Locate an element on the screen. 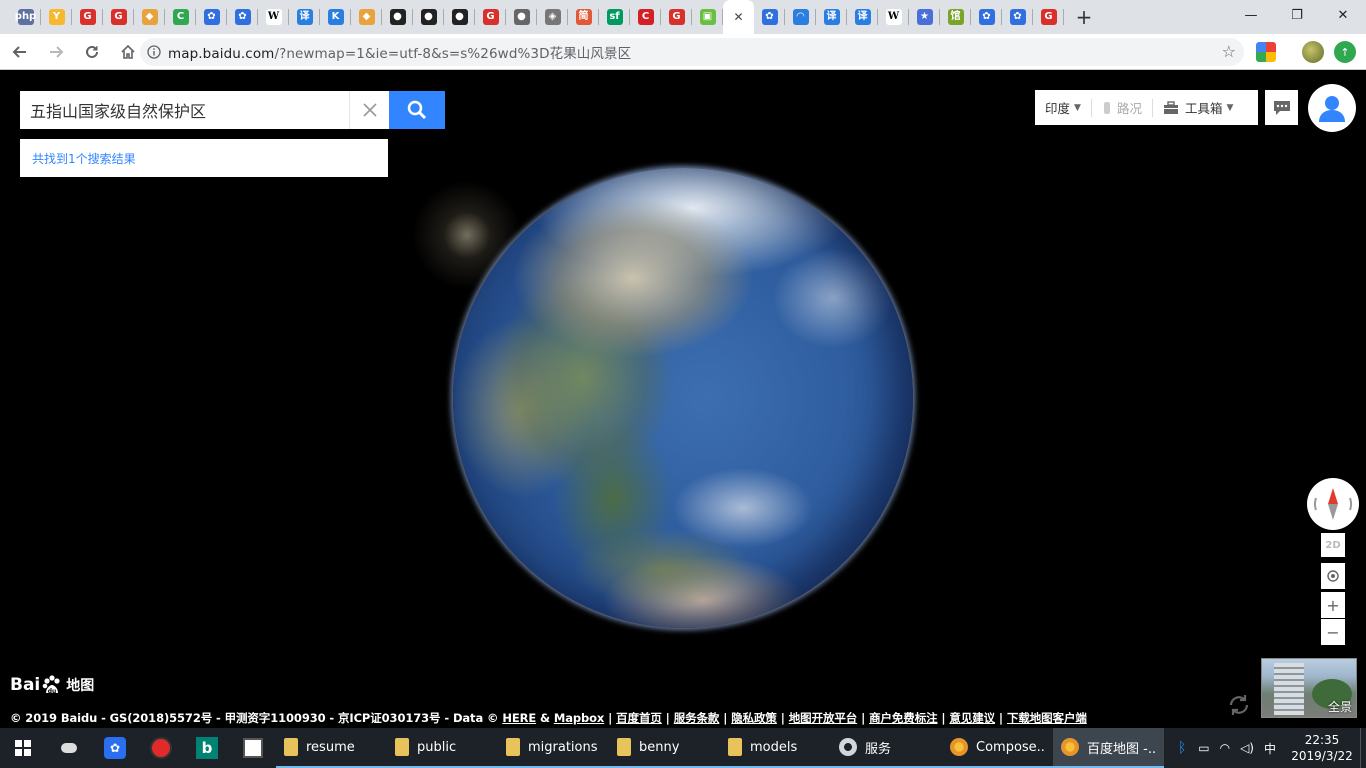 The width and height of the screenshot is (1366, 768). footer-link: 地图开放平台 is located at coordinates (823, 718).